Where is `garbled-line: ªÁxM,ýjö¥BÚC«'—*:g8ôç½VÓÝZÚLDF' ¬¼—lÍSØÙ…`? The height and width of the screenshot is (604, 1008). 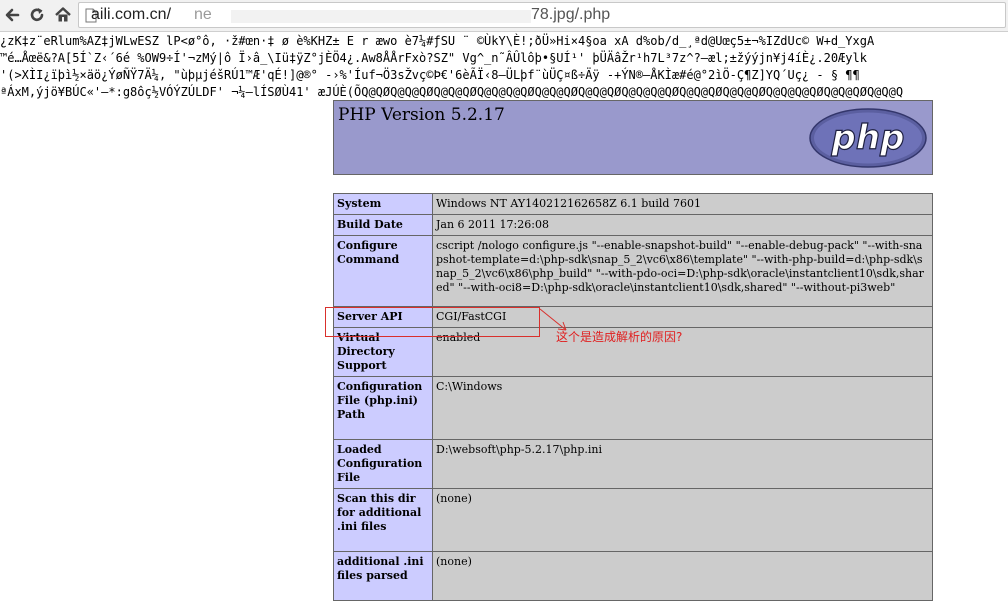 garbled-line: ªÁxM,ýjö¥BÚC«'—*:g8ôç½VÓÝZÚLDF' ¬¼—lÍSØÙ… is located at coordinates (452, 92).